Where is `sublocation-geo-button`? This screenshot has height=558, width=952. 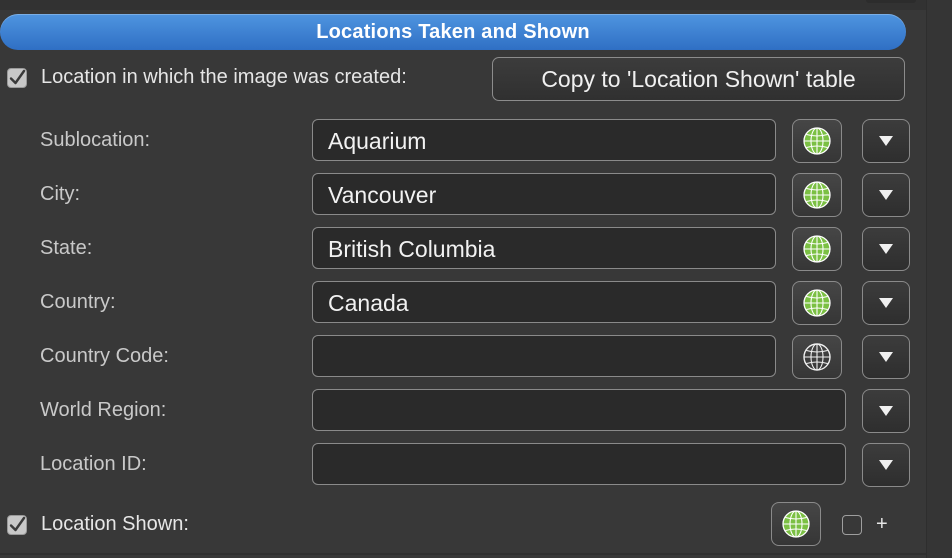 sublocation-geo-button is located at coordinates (817, 141).